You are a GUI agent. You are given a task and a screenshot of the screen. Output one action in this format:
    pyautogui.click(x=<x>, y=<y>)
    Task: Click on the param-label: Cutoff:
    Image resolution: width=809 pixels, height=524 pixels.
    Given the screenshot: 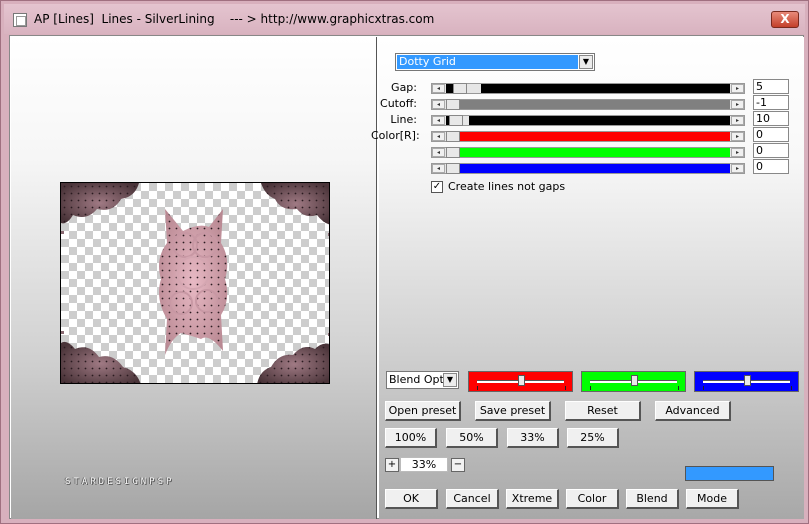 What is the action you would take?
    pyautogui.click(x=398, y=103)
    